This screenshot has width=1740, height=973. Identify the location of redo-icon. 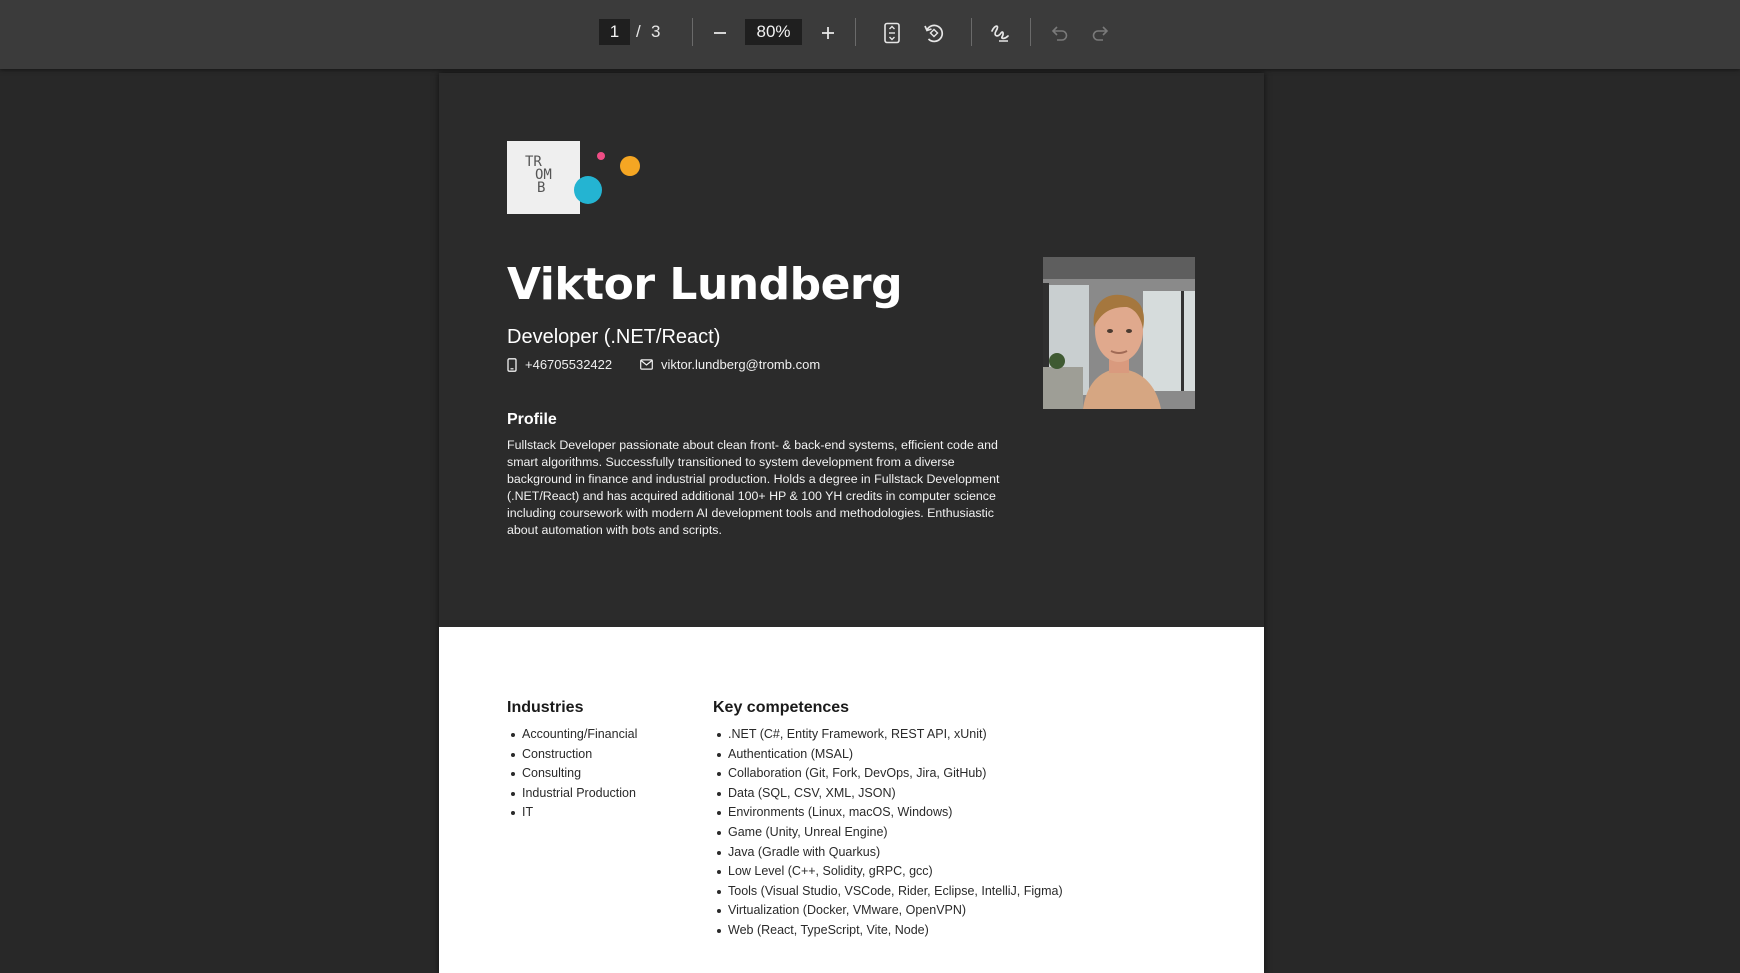
(1100, 33).